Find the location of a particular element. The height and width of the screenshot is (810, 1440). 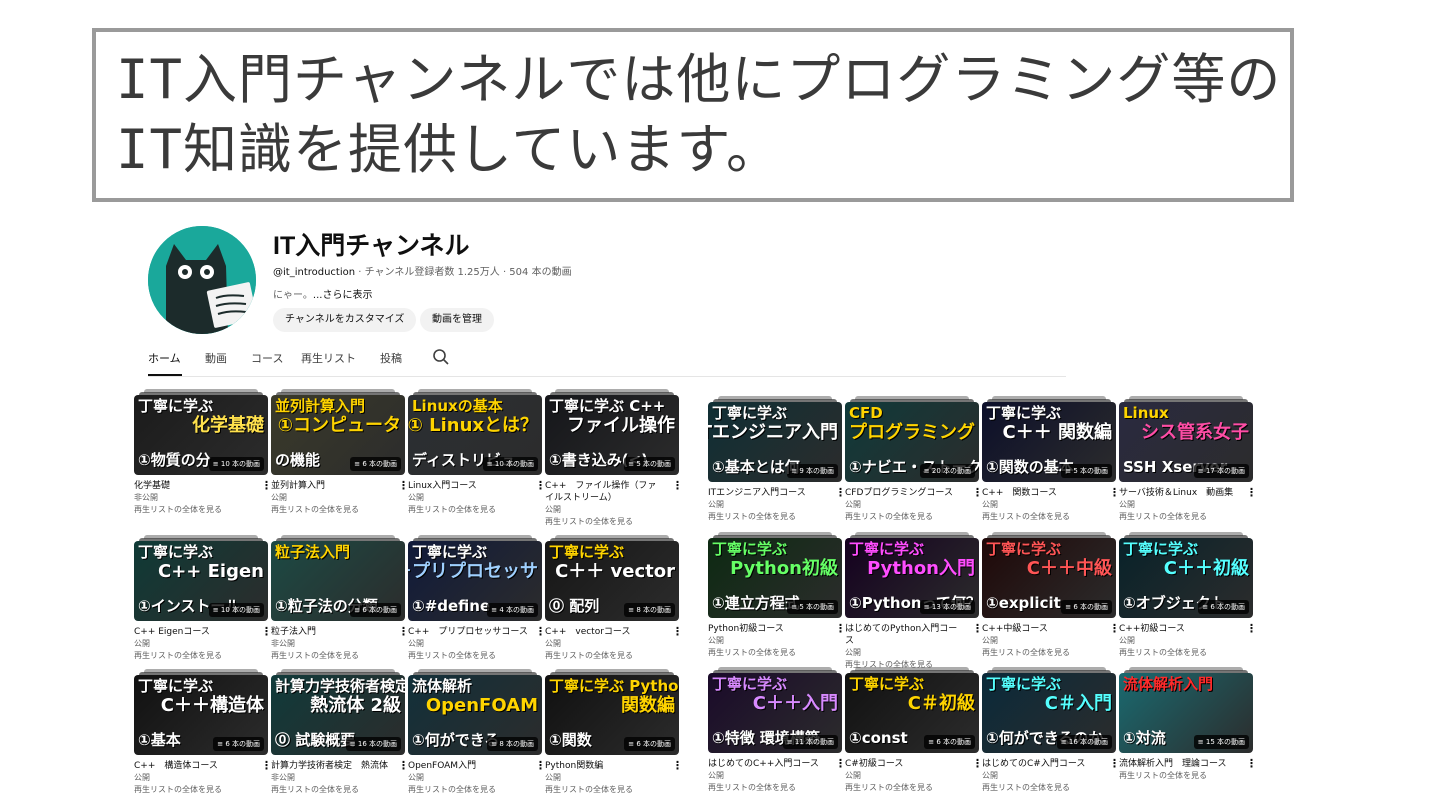

playlist-title: C++ ファイル操作（ファイルストリーム） ⋮ is located at coordinates (614, 492).